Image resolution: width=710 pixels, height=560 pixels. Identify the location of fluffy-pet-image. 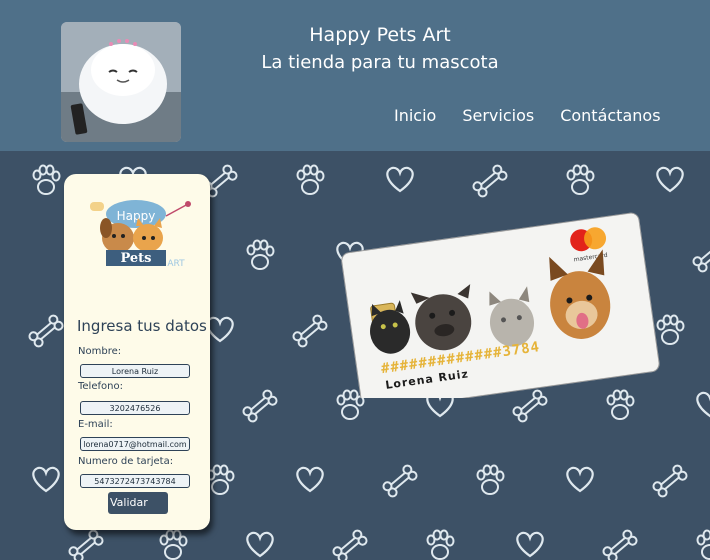
(121, 82).